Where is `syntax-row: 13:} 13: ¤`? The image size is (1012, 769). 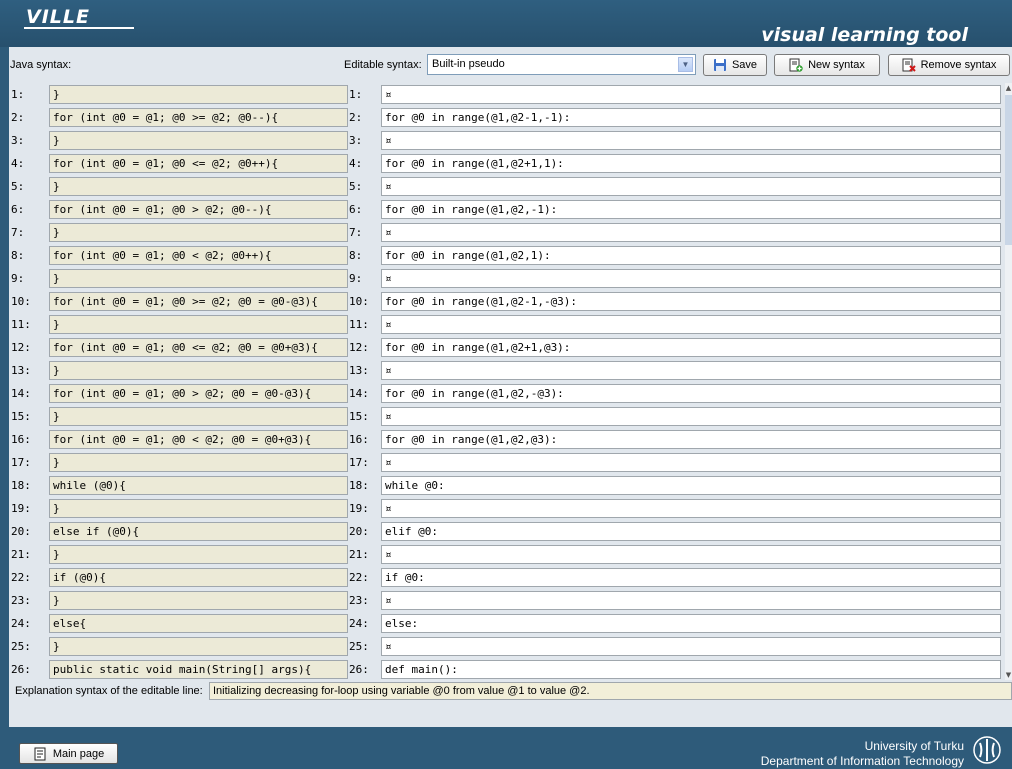
syntax-row: 13:} 13: ¤ is located at coordinates (506, 370).